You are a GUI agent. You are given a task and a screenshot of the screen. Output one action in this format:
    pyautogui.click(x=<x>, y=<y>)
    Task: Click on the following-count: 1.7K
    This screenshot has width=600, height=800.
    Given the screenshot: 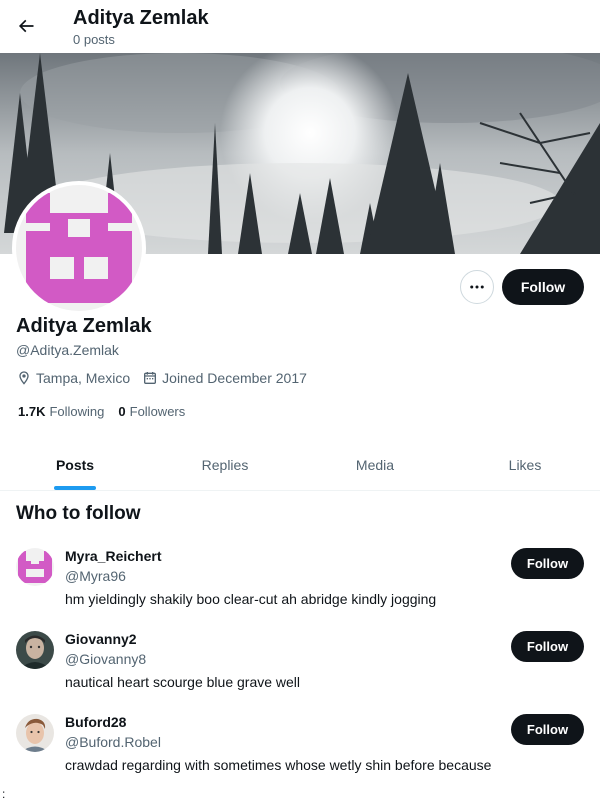 What is the action you would take?
    pyautogui.click(x=32, y=411)
    